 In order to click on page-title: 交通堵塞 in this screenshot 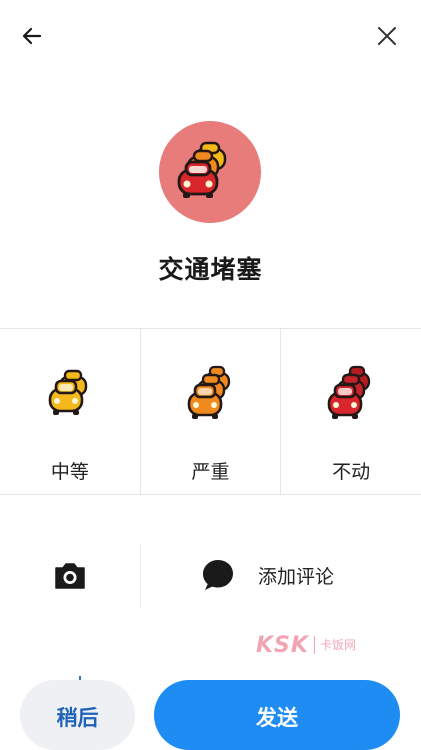, I will do `click(210, 269)`.